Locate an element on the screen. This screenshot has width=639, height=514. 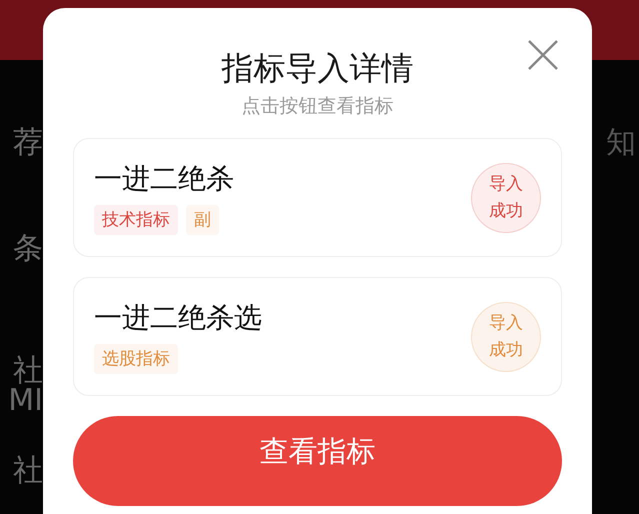
close-icon is located at coordinates (543, 55).